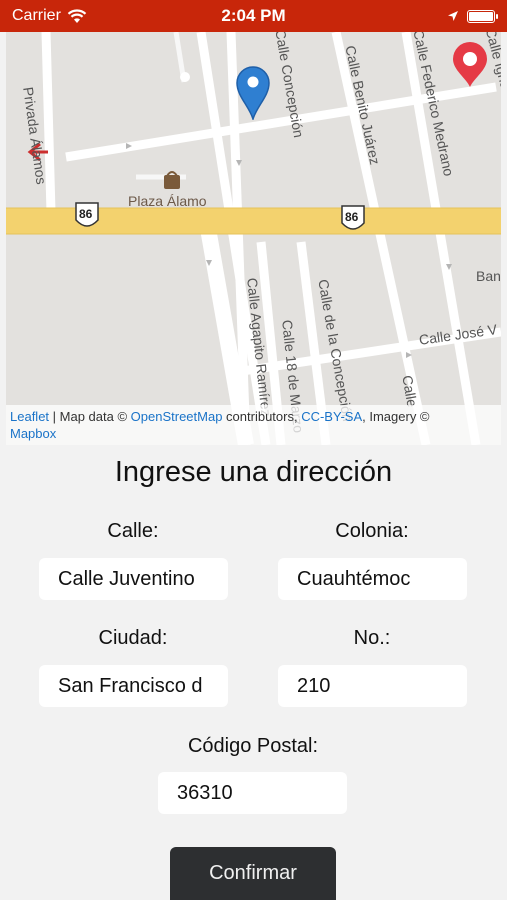  What do you see at coordinates (453, 16) in the screenshot?
I see `location-arrow-icon` at bounding box center [453, 16].